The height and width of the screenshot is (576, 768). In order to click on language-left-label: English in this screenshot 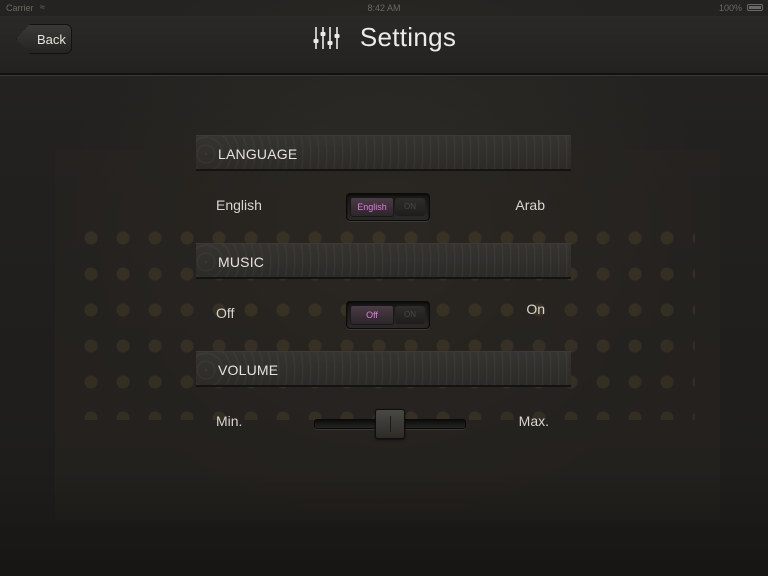, I will do `click(239, 205)`.